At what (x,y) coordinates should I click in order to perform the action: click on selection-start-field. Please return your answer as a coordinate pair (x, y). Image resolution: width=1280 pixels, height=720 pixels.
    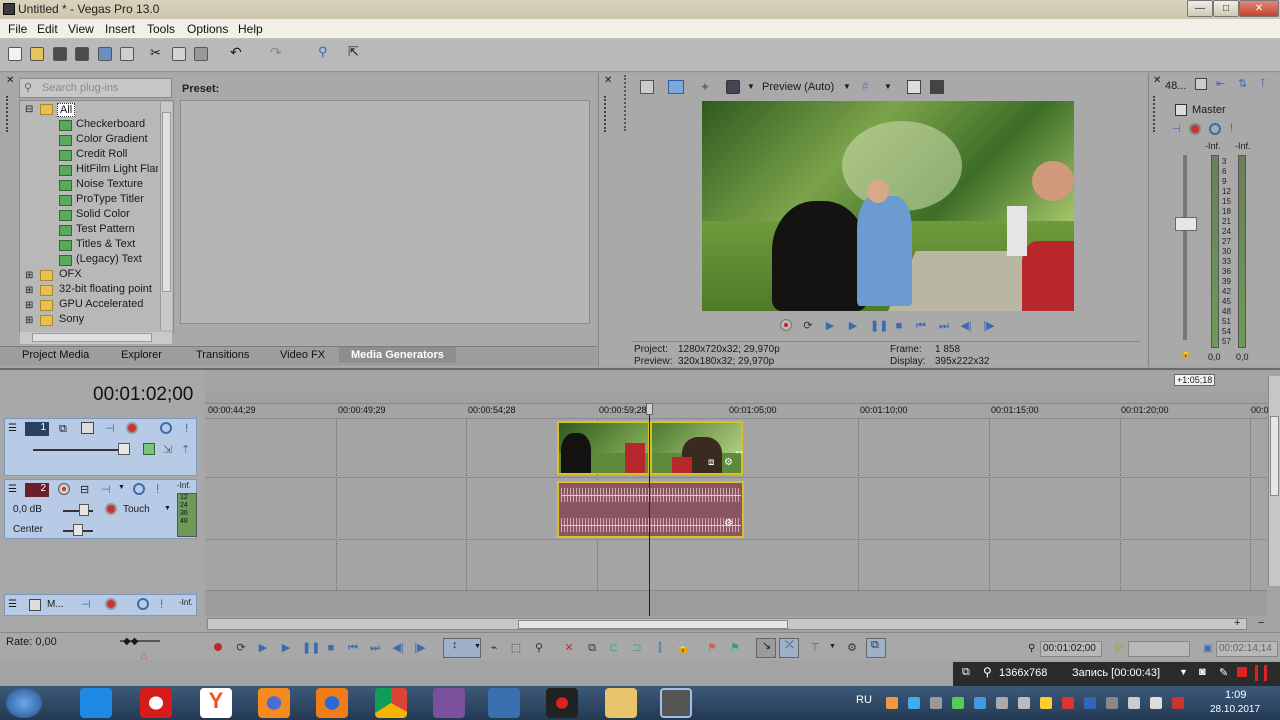
    Looking at the image, I should click on (1159, 649).